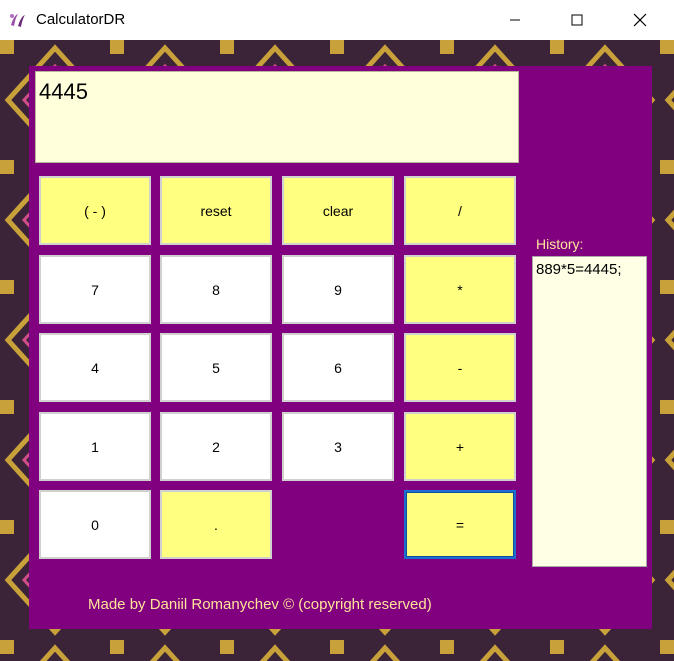 The width and height of the screenshot is (674, 661). I want to click on plus-button: +, so click(460, 446).